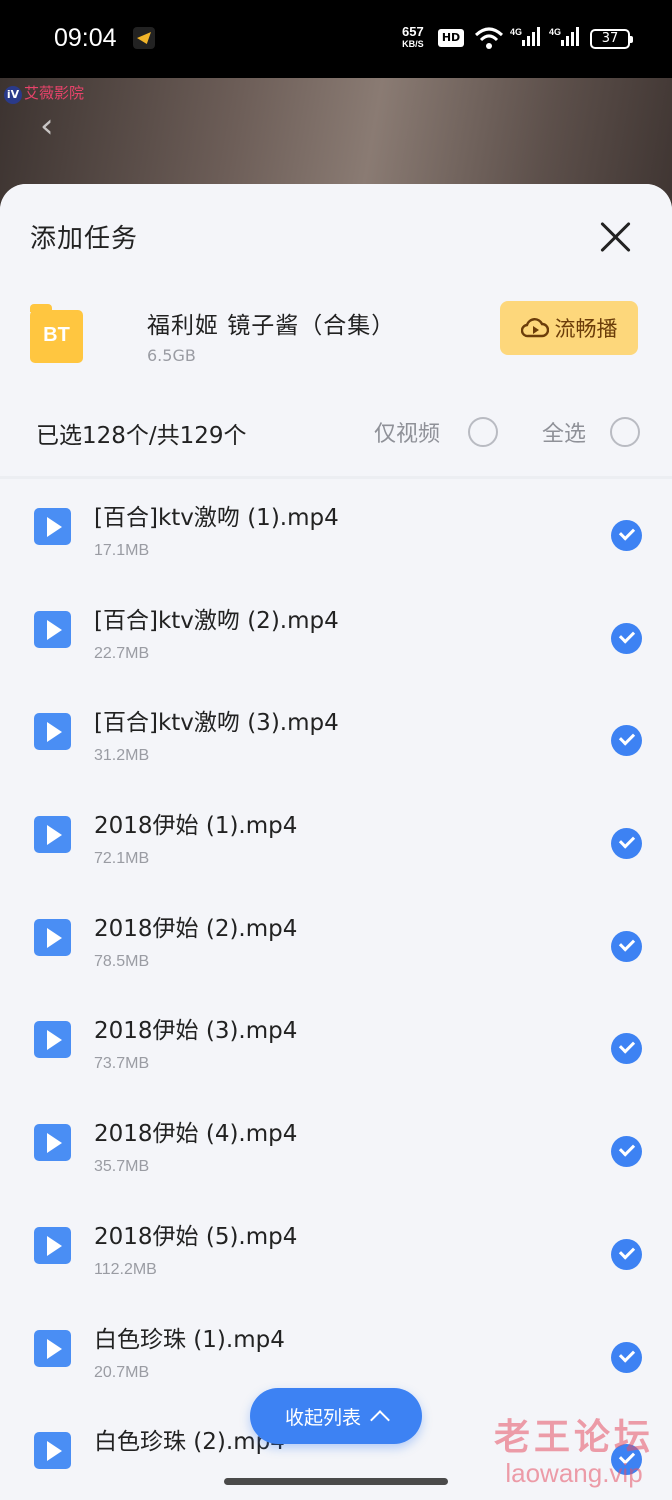 This screenshot has height=1500, width=672. Describe the element at coordinates (413, 44) in the screenshot. I see `network-speed-unit: KB/S` at that location.